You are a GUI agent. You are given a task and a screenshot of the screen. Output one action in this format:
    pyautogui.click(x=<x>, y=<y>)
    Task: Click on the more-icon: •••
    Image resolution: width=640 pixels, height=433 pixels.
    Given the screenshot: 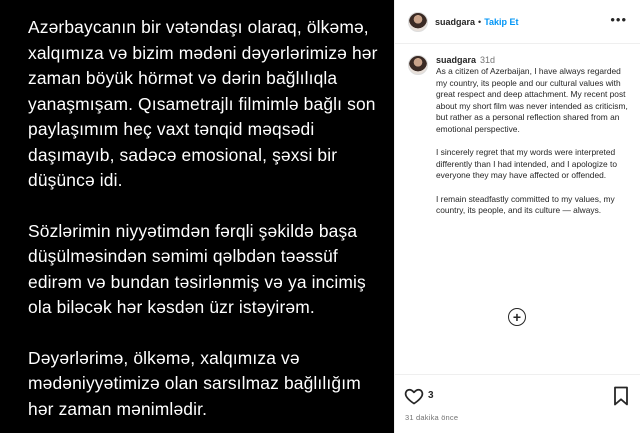 What is the action you would take?
    pyautogui.click(x=618, y=19)
    